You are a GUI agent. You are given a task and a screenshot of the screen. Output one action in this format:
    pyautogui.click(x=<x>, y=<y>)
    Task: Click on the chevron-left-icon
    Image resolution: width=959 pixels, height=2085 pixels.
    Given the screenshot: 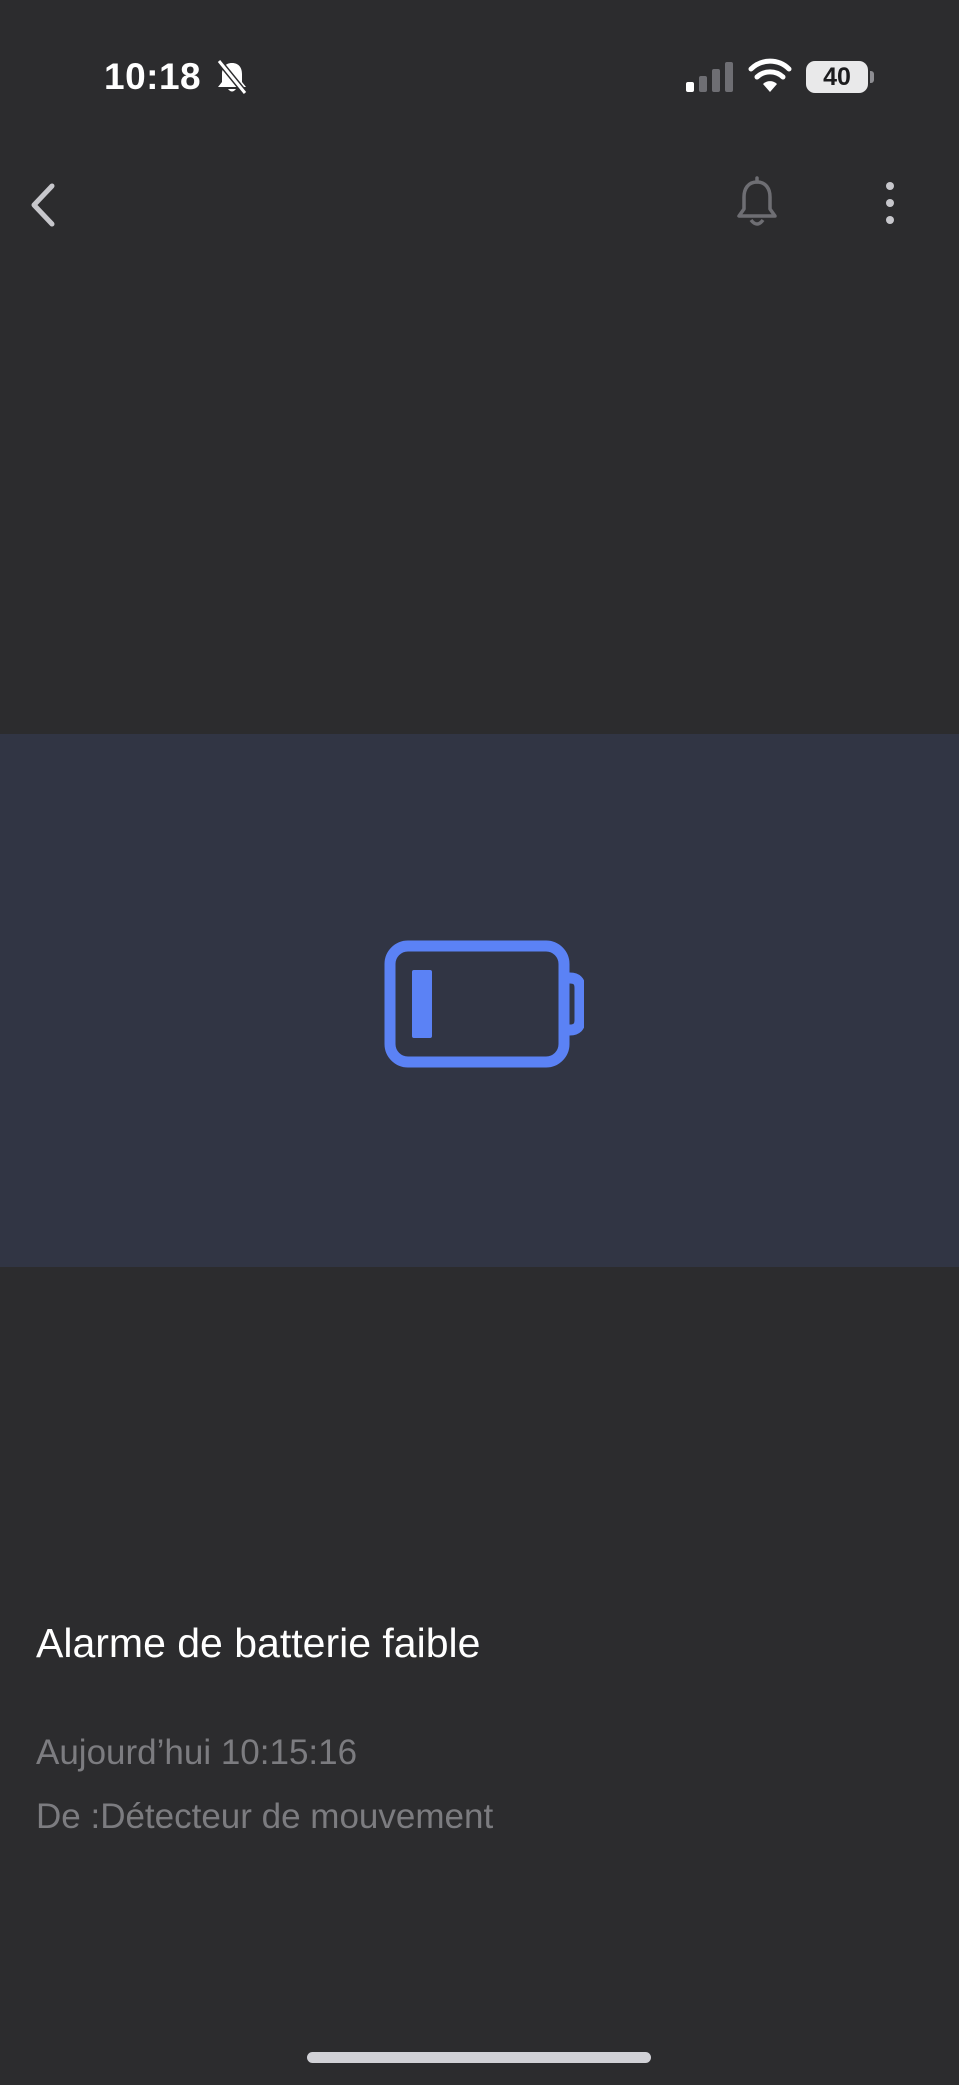 What is the action you would take?
    pyautogui.click(x=43, y=205)
    